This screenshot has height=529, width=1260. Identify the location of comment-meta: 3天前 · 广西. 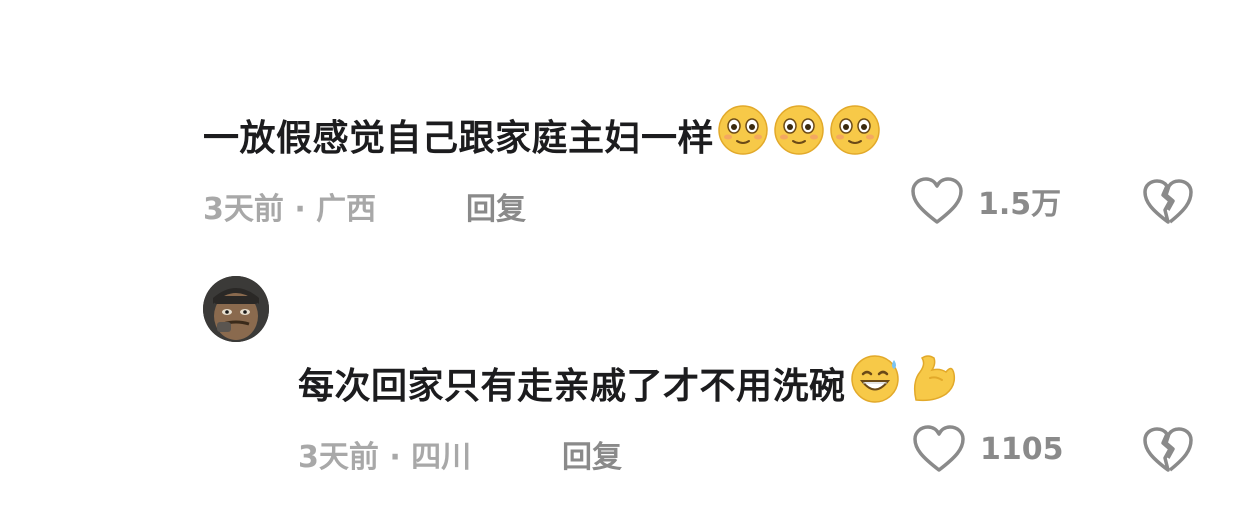
(290, 209).